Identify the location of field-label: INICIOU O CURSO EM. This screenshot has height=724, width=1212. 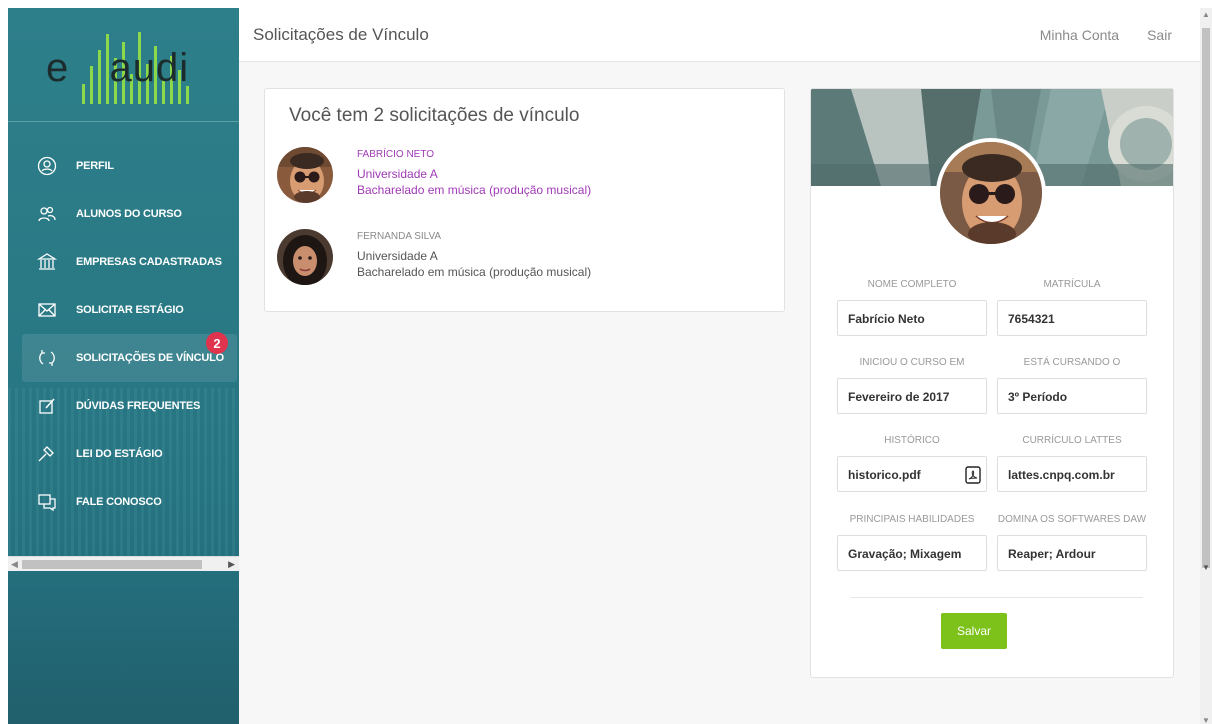
(912, 362).